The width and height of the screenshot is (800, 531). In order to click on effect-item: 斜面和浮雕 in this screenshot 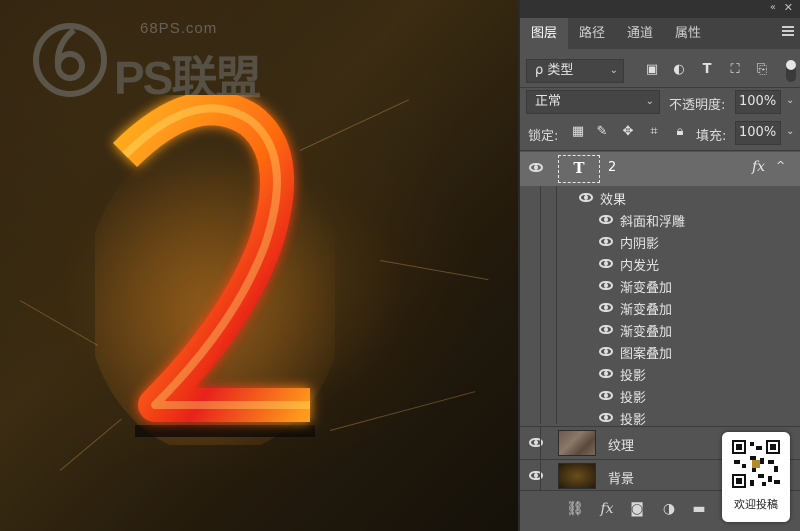, I will do `click(660, 219)`.